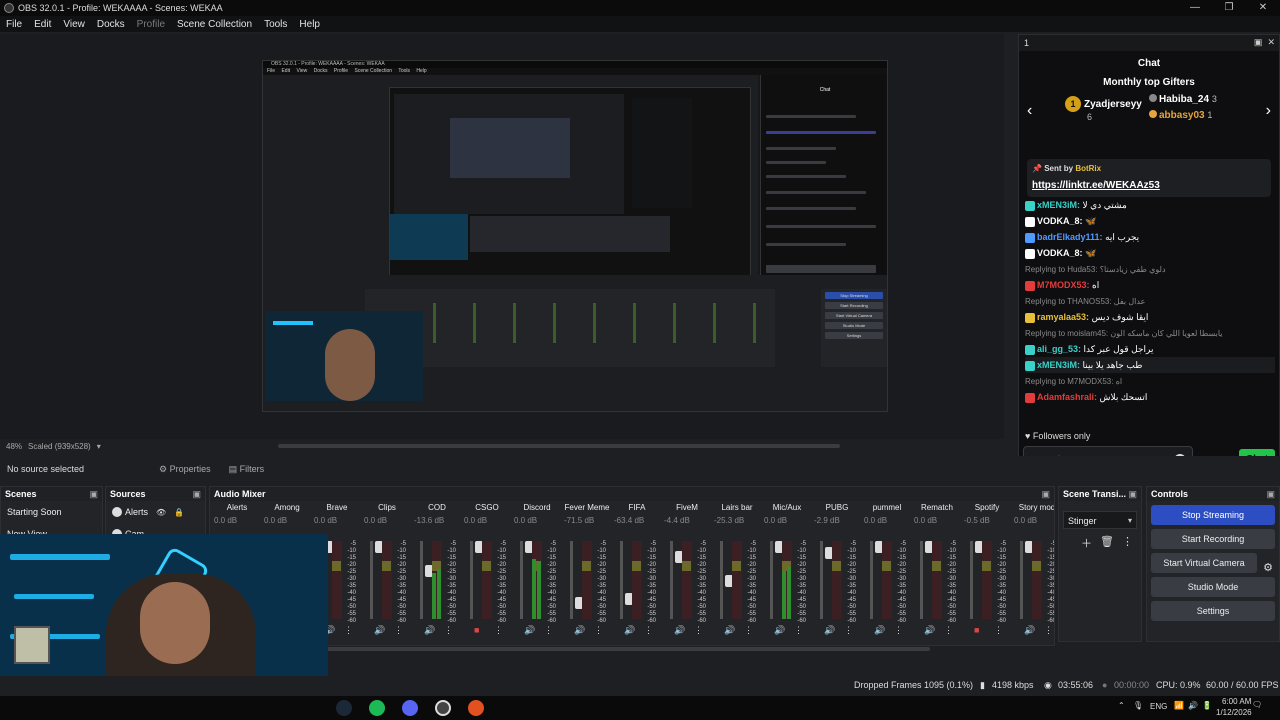 The height and width of the screenshot is (720, 1280). I want to click on chat-message: badrElkady111: يجرب ايه, so click(1150, 237).